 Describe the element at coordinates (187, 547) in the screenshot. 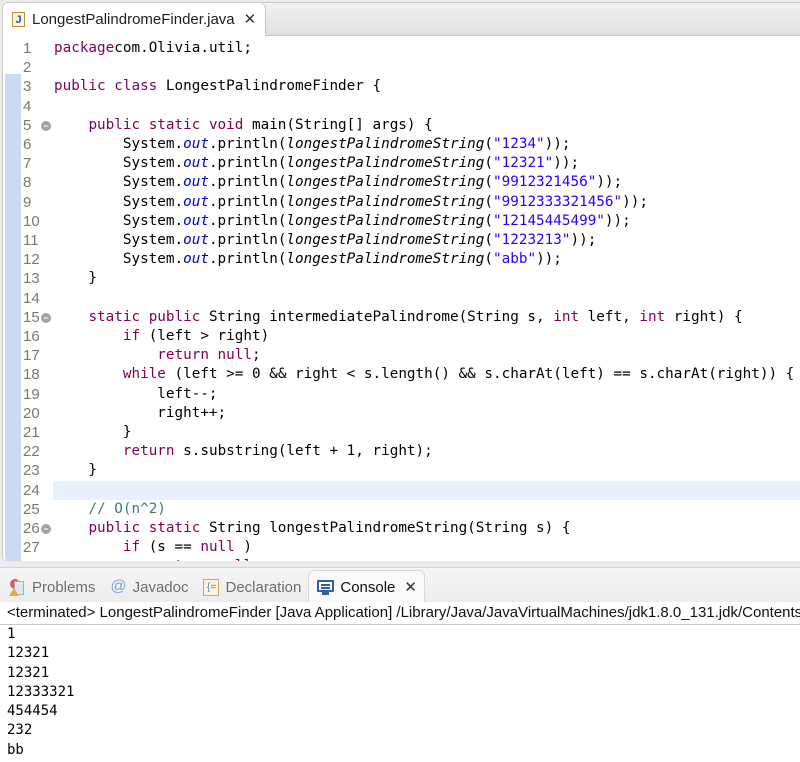

I see `code-text: if (s == null )` at that location.